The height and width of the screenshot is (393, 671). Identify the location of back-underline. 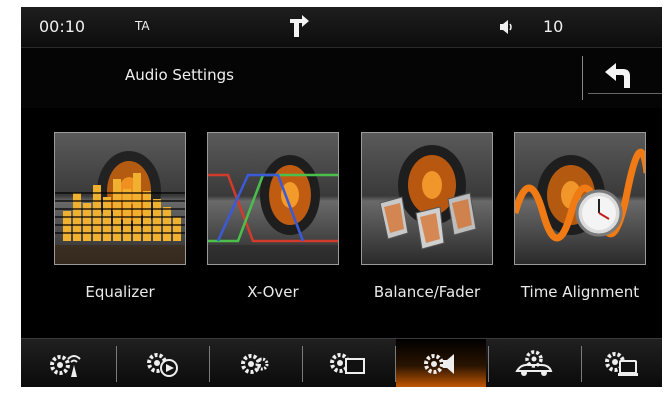
(625, 93).